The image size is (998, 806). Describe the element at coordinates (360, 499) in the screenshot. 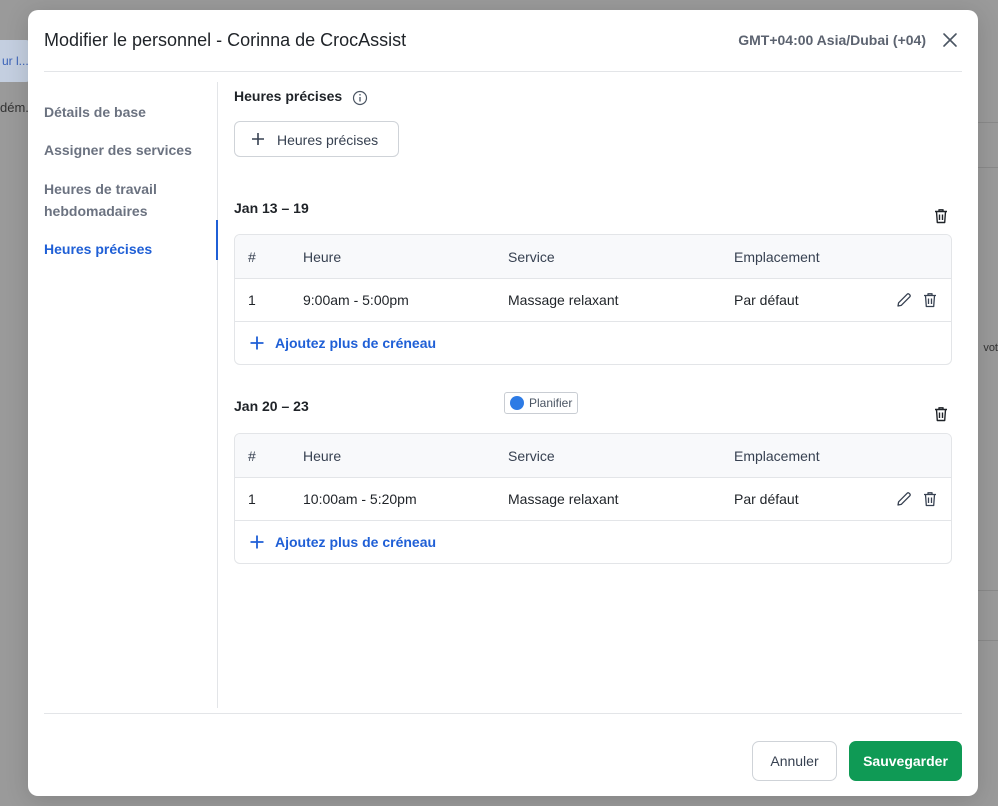

I see `row-time: 10:00am - 5:20pm` at that location.